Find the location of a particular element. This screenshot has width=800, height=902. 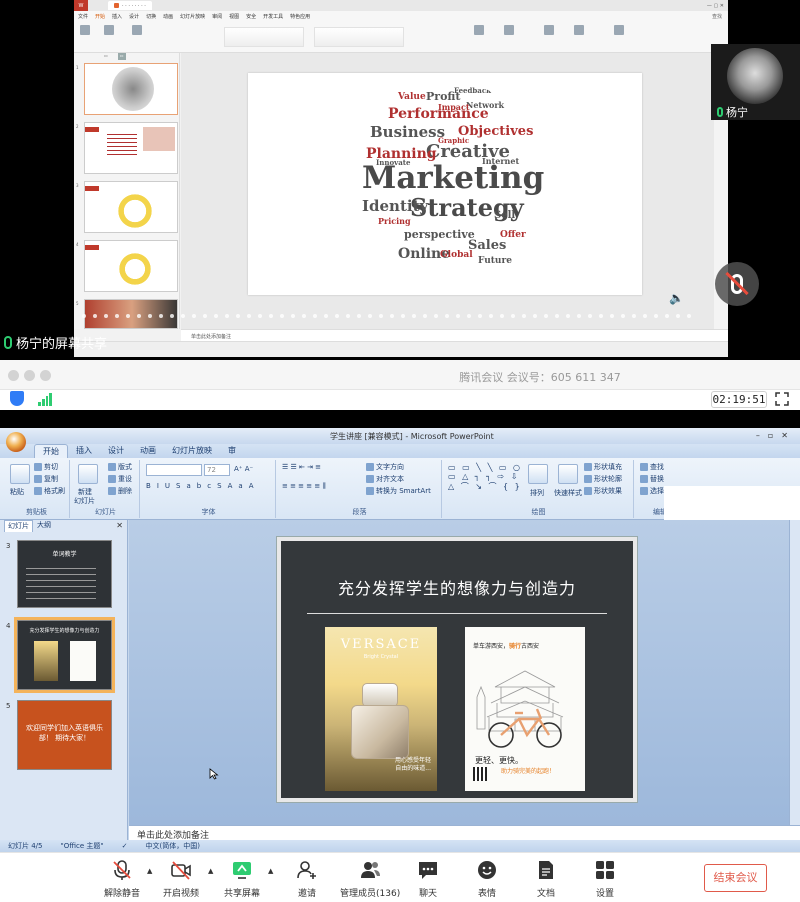

reactions-button: 表情 is located at coordinates (487, 879).